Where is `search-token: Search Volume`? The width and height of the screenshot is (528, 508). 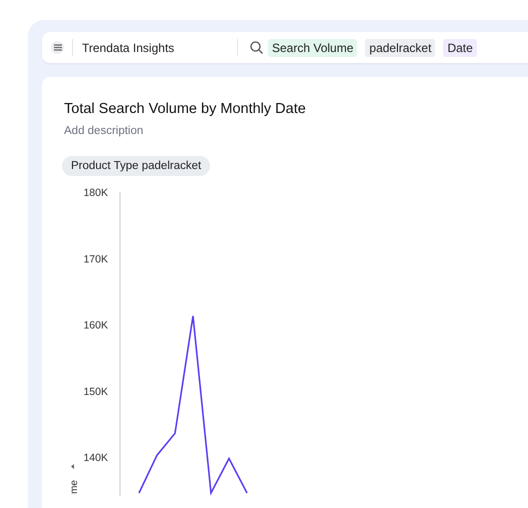
search-token: Search Volume is located at coordinates (313, 47).